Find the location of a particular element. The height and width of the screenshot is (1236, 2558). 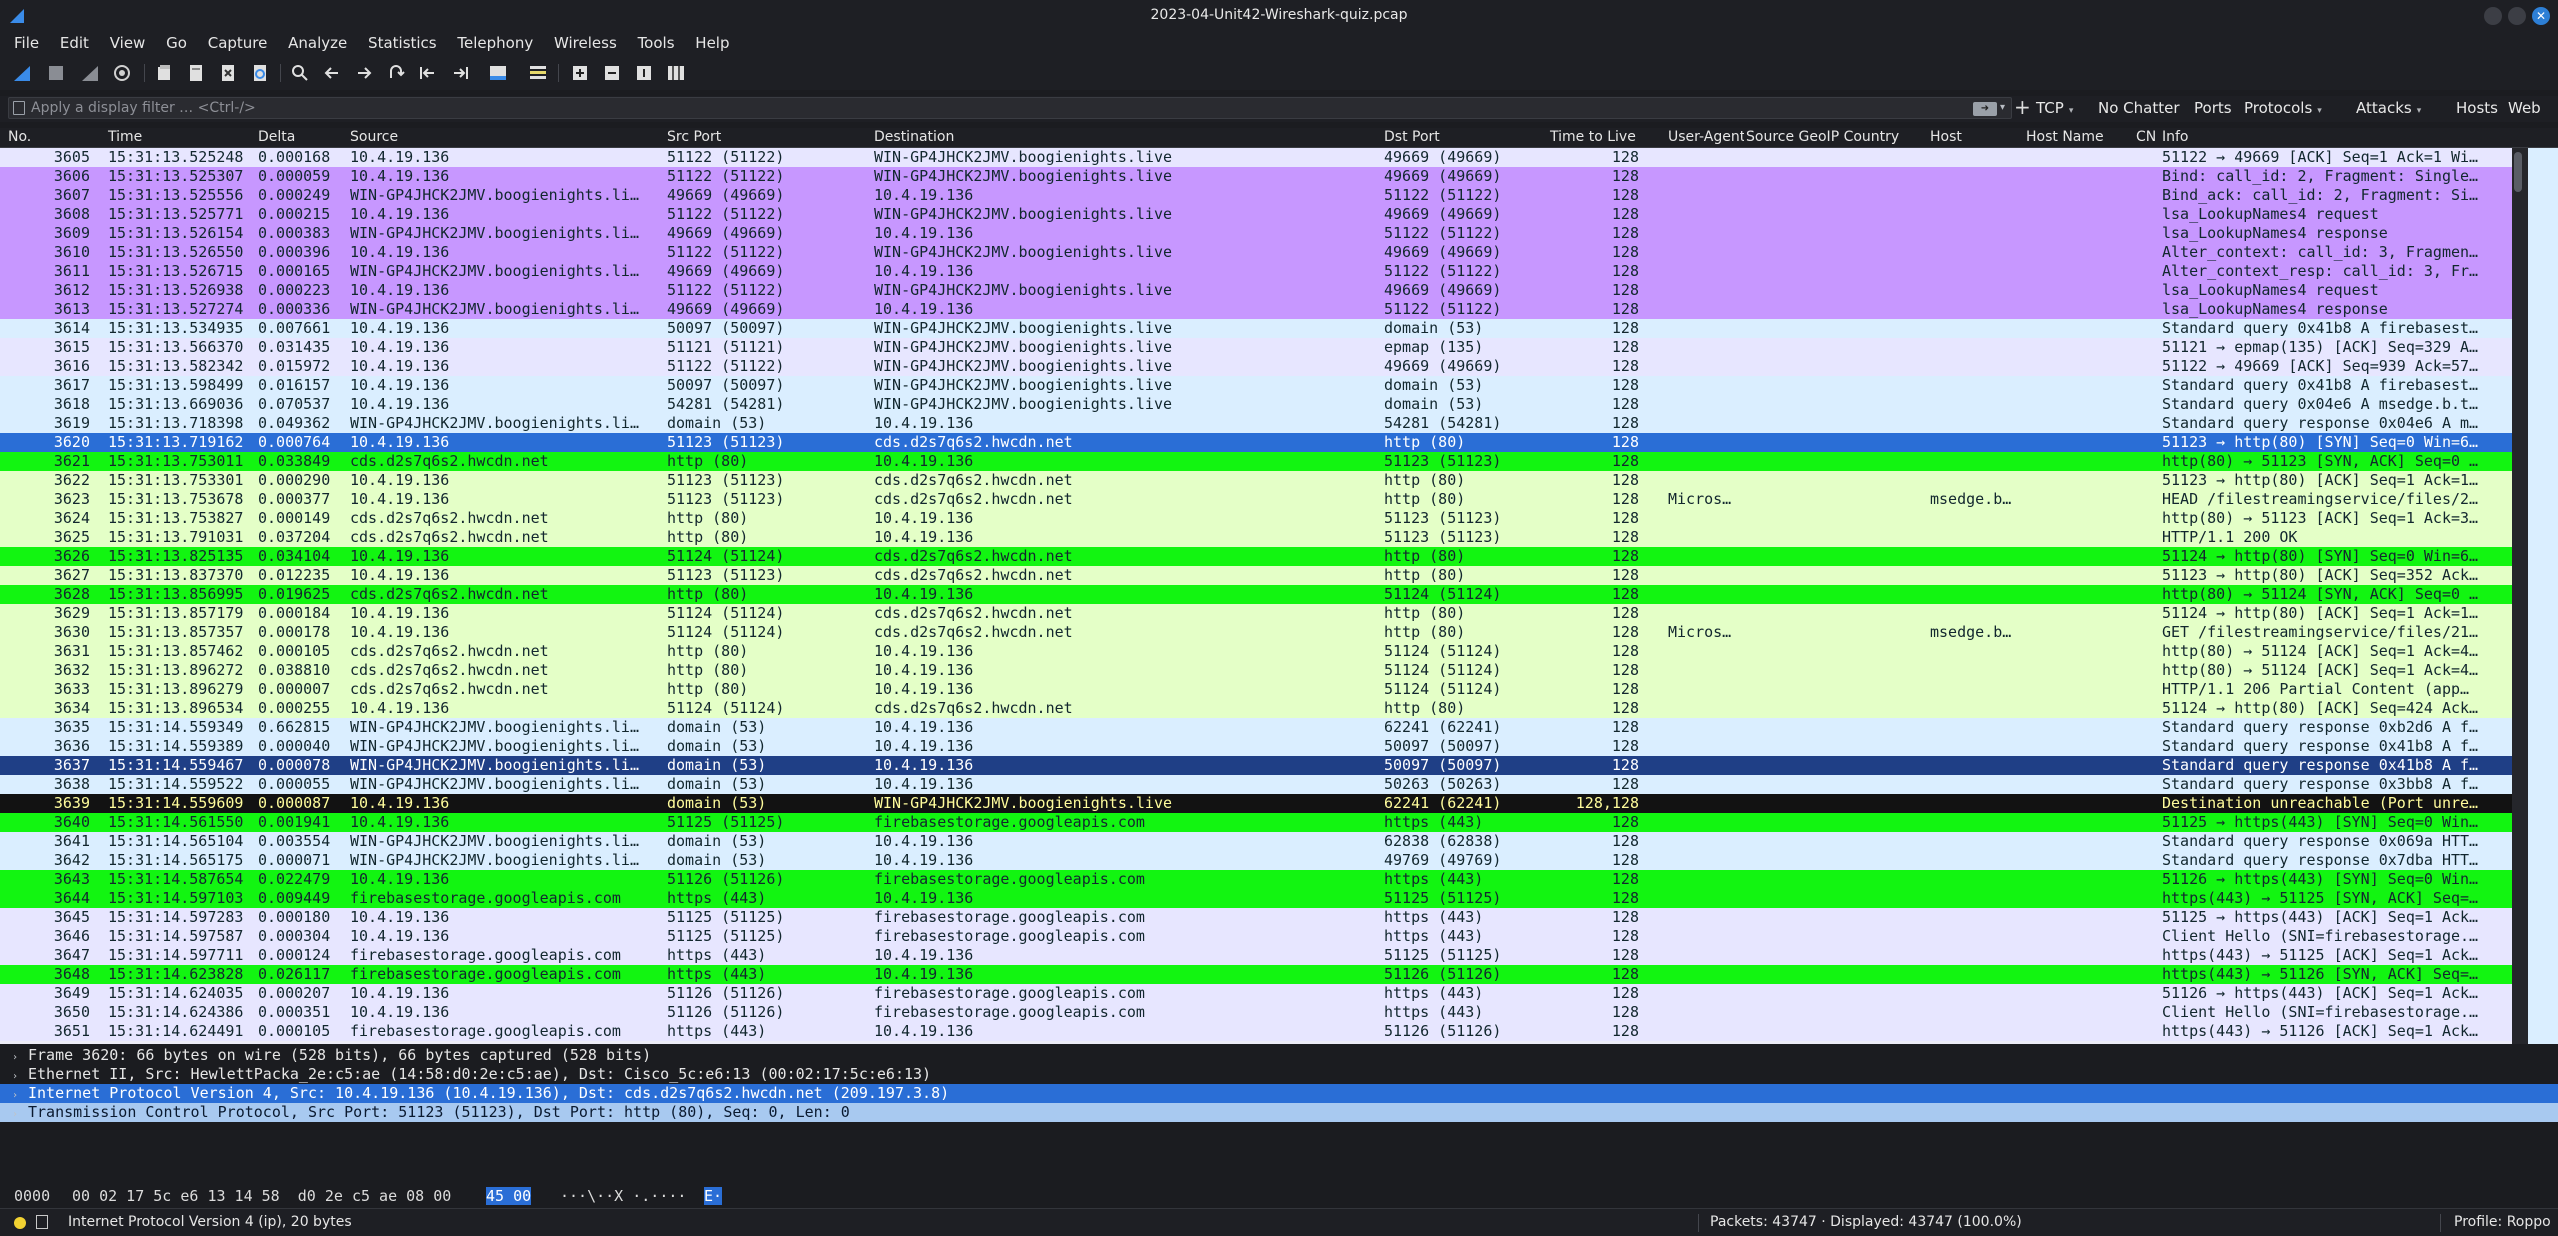

bytes-hex-highlight: 45 00 is located at coordinates (509, 1196).